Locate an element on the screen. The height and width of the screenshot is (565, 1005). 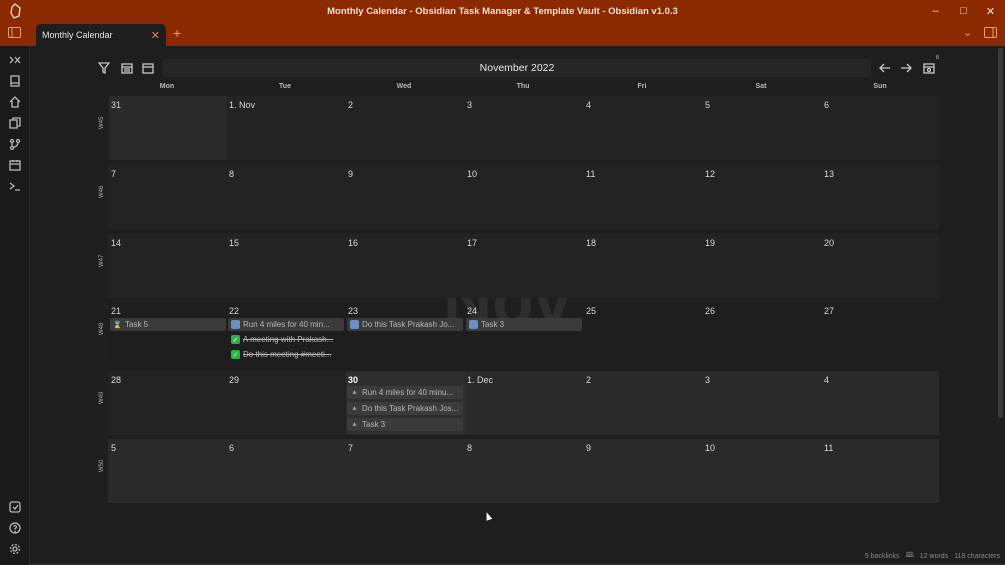
graph-icon is located at coordinates (14, 143).